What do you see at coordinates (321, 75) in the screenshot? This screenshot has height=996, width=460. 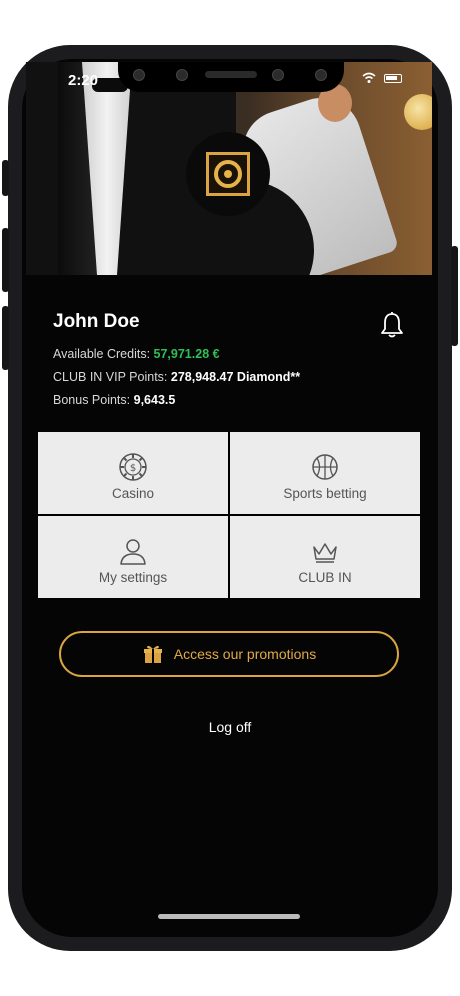 I see `front-camera-icon` at bounding box center [321, 75].